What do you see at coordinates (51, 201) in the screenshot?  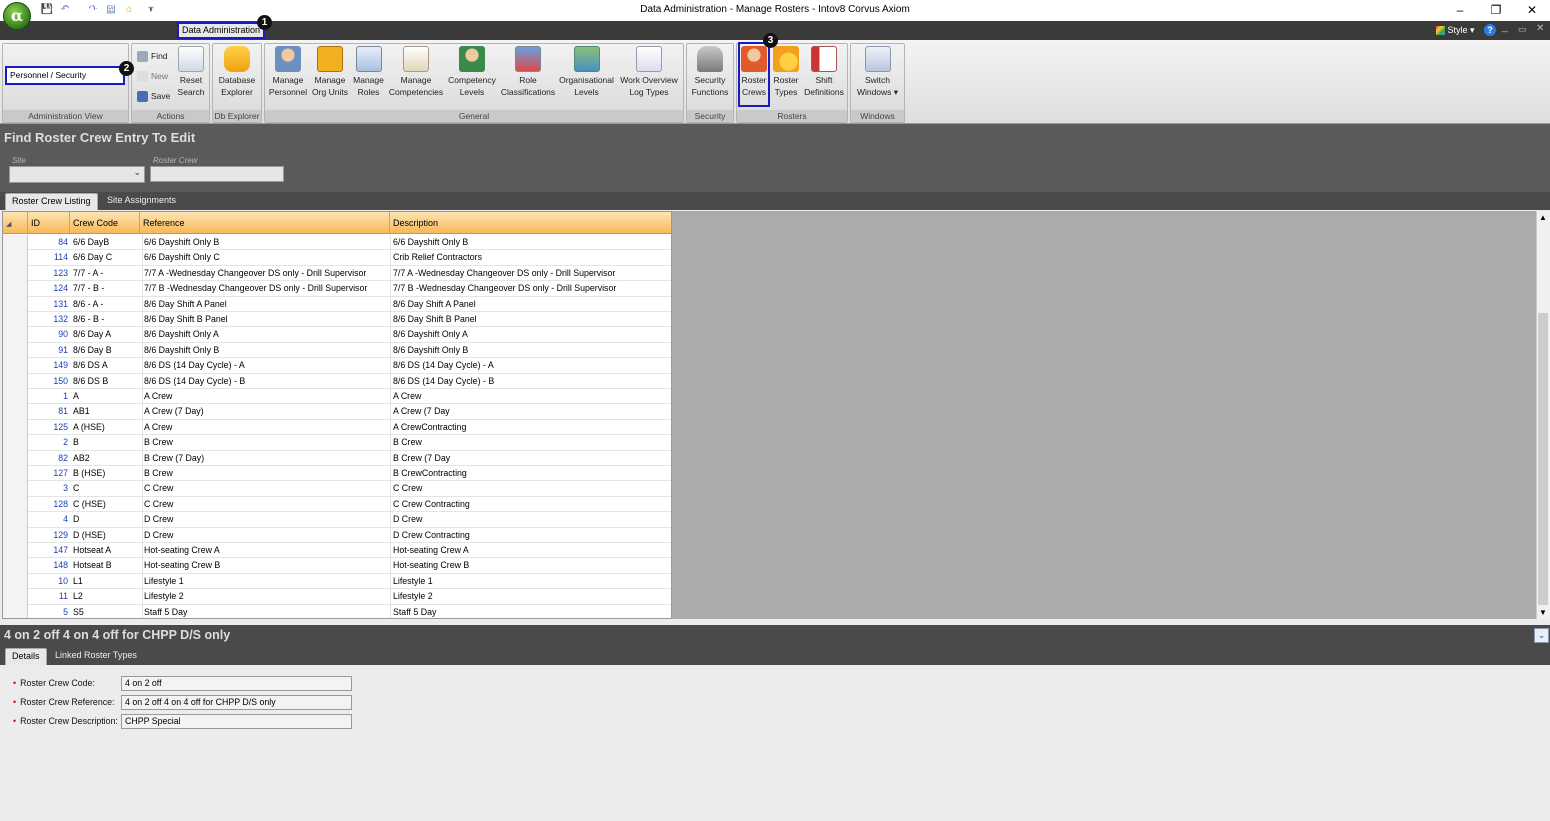 I see `tab-roster-crew-listing: Roster Crew Listing` at bounding box center [51, 201].